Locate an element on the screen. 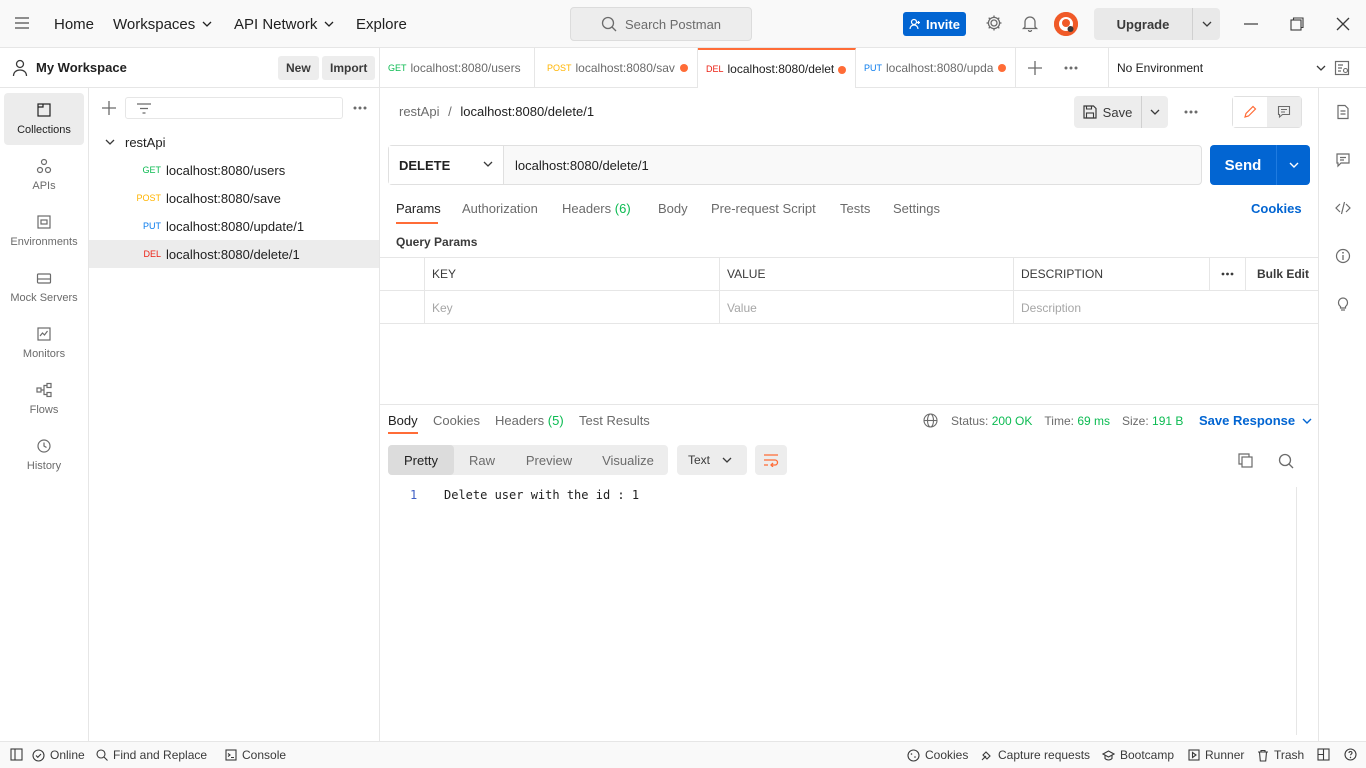  nav-workspaces: Workspaces is located at coordinates (162, 24).